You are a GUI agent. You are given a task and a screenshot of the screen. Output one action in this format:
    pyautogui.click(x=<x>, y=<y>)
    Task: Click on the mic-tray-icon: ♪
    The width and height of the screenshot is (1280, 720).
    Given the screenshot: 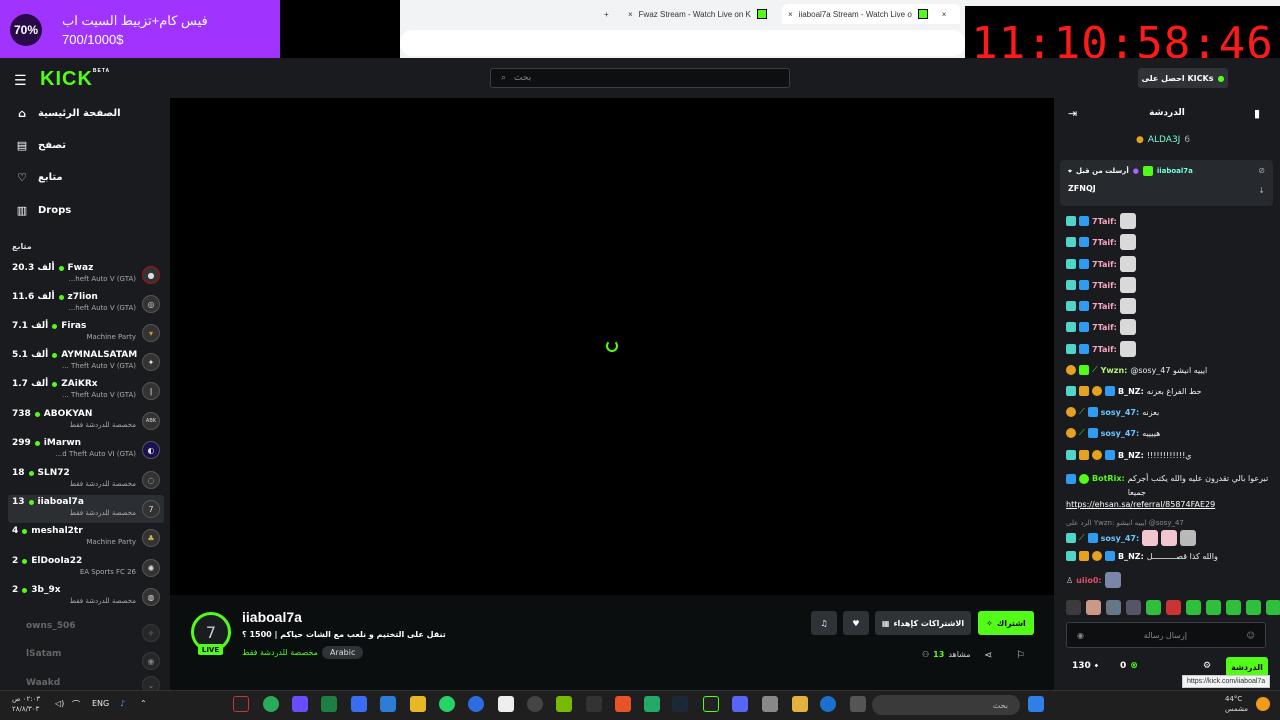 What is the action you would take?
    pyautogui.click(x=122, y=703)
    